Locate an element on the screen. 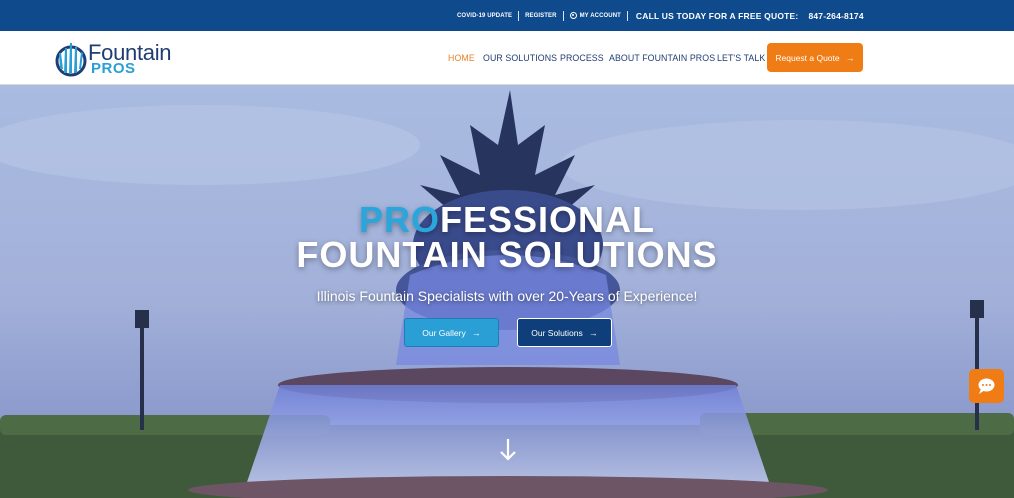 The height and width of the screenshot is (498, 1014). our-gallery-label: Our Gallery is located at coordinates (444, 332).